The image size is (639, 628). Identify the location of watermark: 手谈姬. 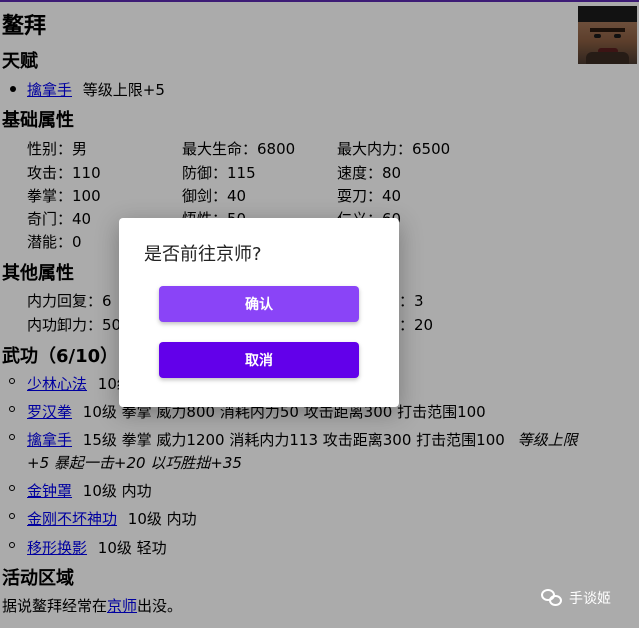
(576, 598).